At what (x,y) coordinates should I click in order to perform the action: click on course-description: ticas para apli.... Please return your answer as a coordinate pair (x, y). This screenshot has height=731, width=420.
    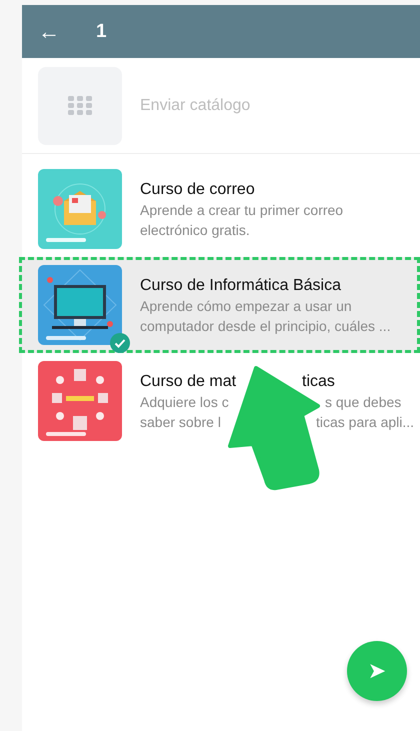
    Looking at the image, I should click on (365, 422).